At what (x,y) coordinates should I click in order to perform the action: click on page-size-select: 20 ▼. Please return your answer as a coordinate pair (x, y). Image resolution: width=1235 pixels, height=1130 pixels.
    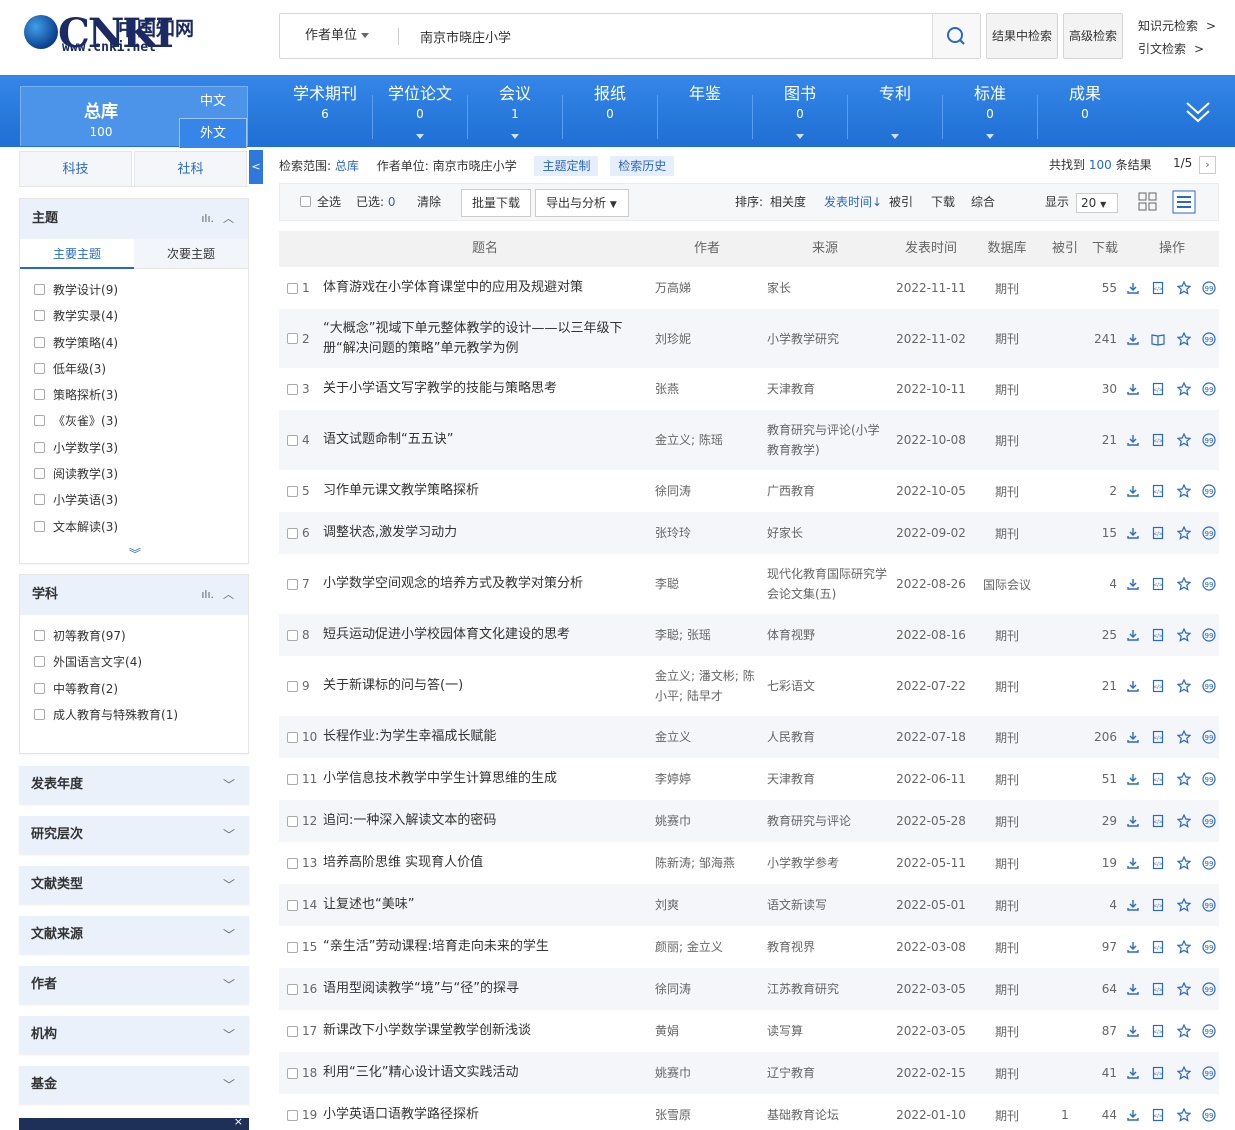
    Looking at the image, I should click on (1097, 203).